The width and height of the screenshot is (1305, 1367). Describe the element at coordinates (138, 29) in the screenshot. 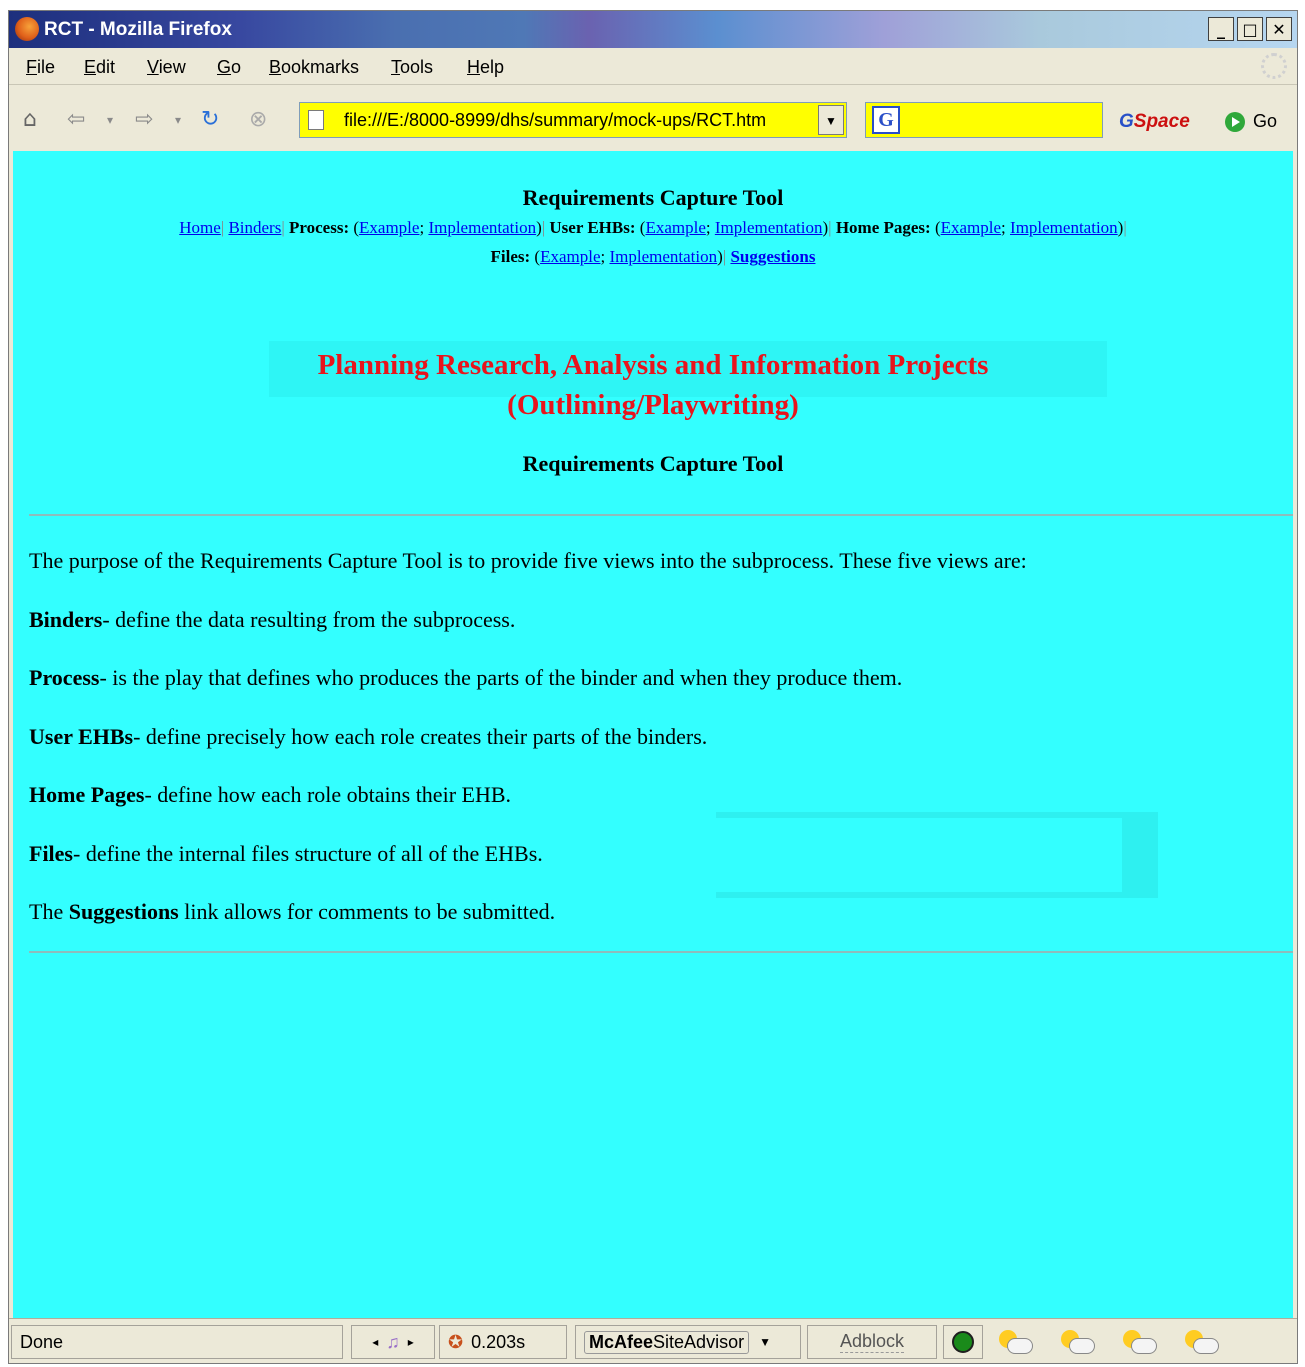

I see `window-title: RCT - Mozilla Firefox` at that location.